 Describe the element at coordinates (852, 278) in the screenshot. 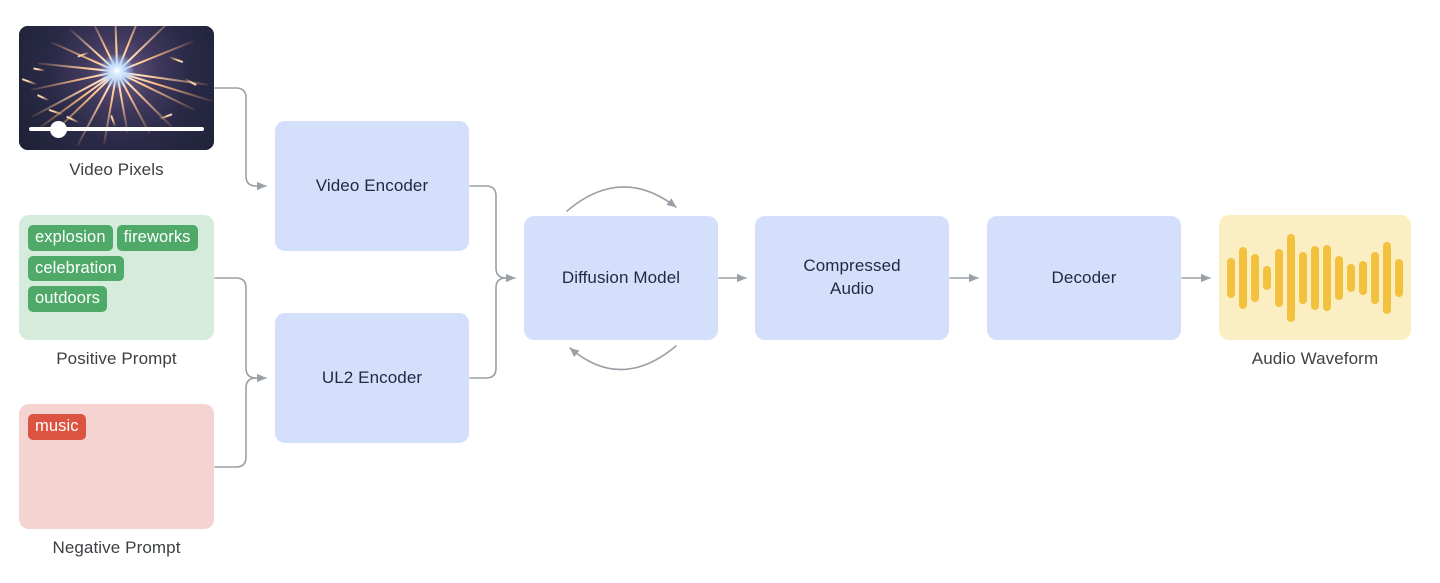

I see `compressed-audio-node: Compressed Audio` at that location.